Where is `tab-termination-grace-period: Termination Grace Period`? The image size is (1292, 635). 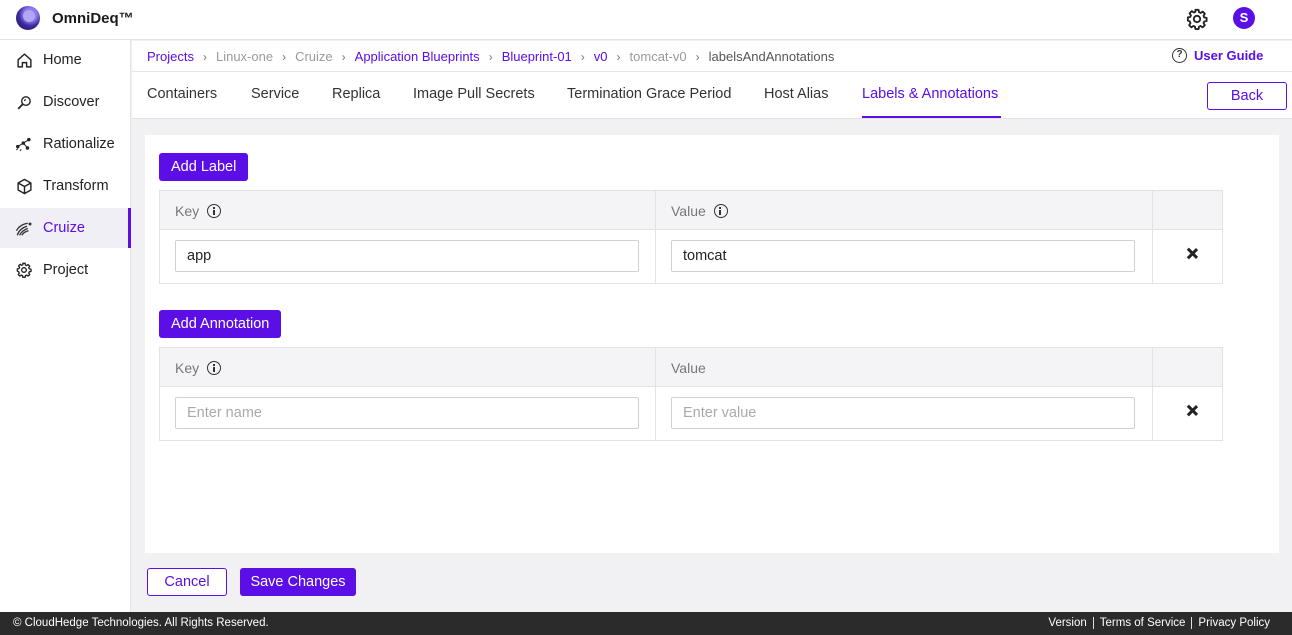 tab-termination-grace-period: Termination Grace Period is located at coordinates (649, 94).